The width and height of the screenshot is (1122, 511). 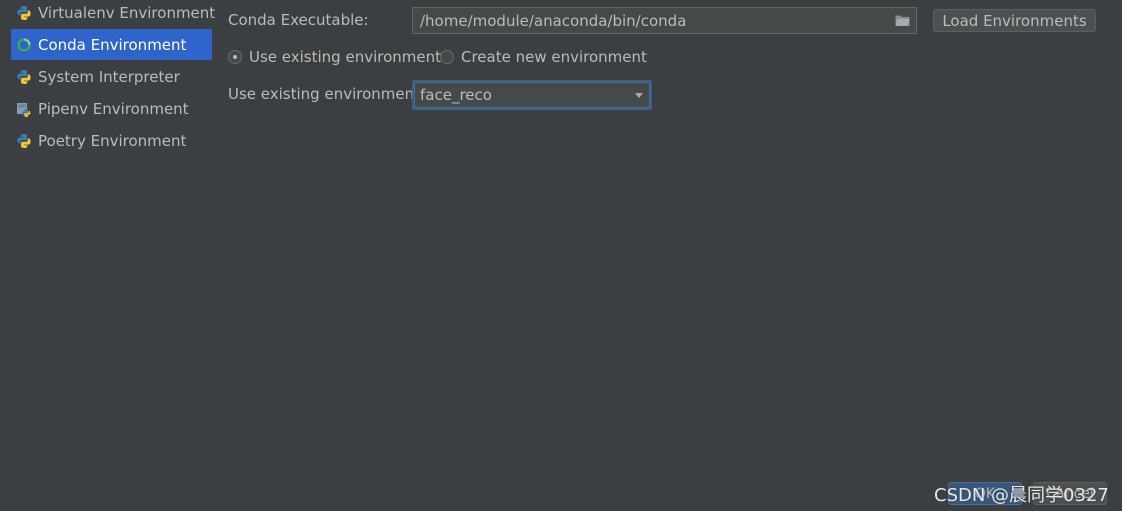 I want to click on radio-unselected-icon, so click(x=447, y=57).